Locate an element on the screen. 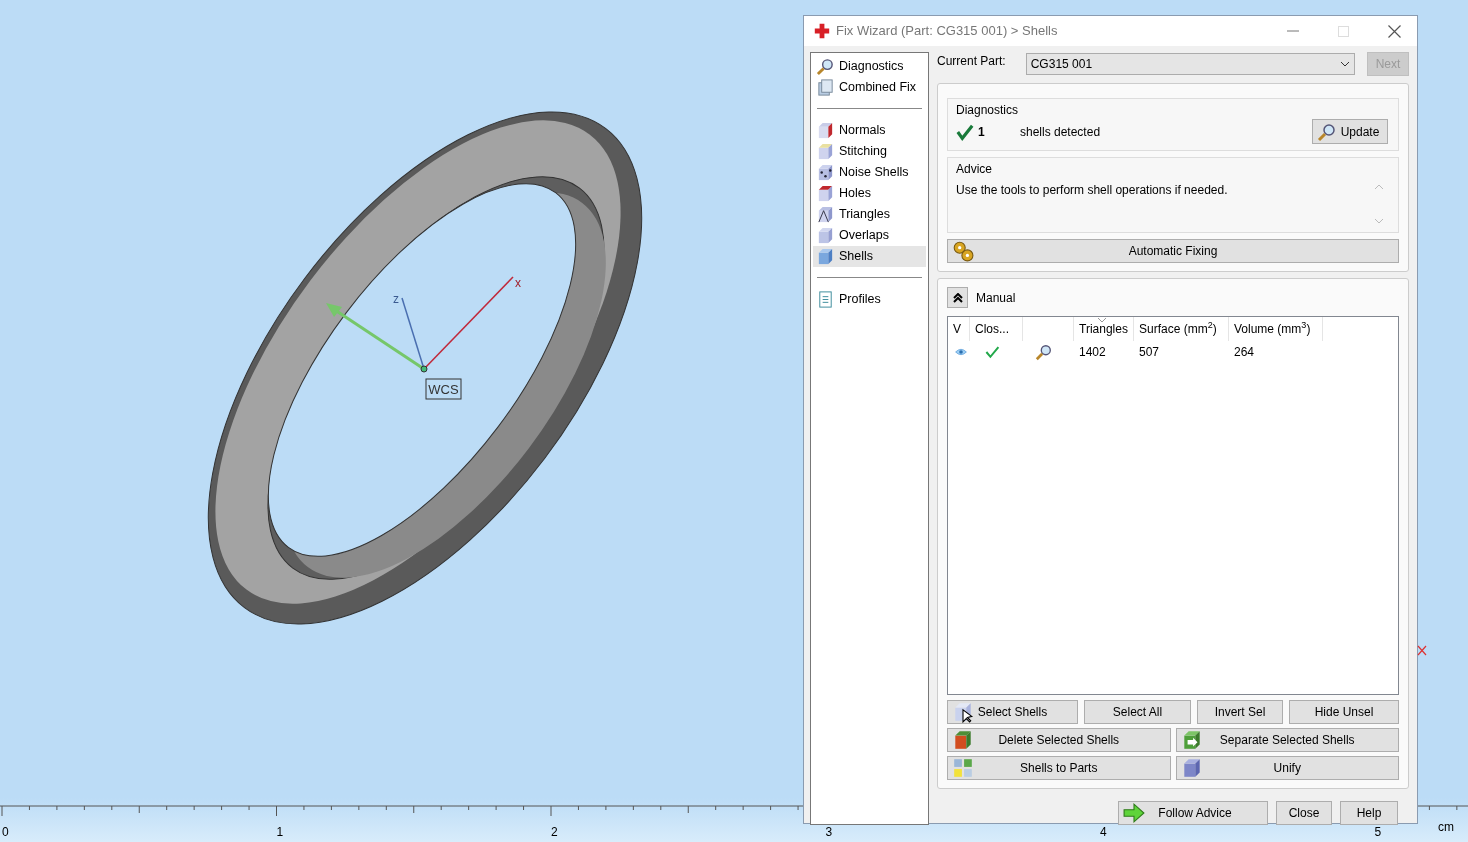 The width and height of the screenshot is (1468, 842). ruler-label: 3 is located at coordinates (829, 832).